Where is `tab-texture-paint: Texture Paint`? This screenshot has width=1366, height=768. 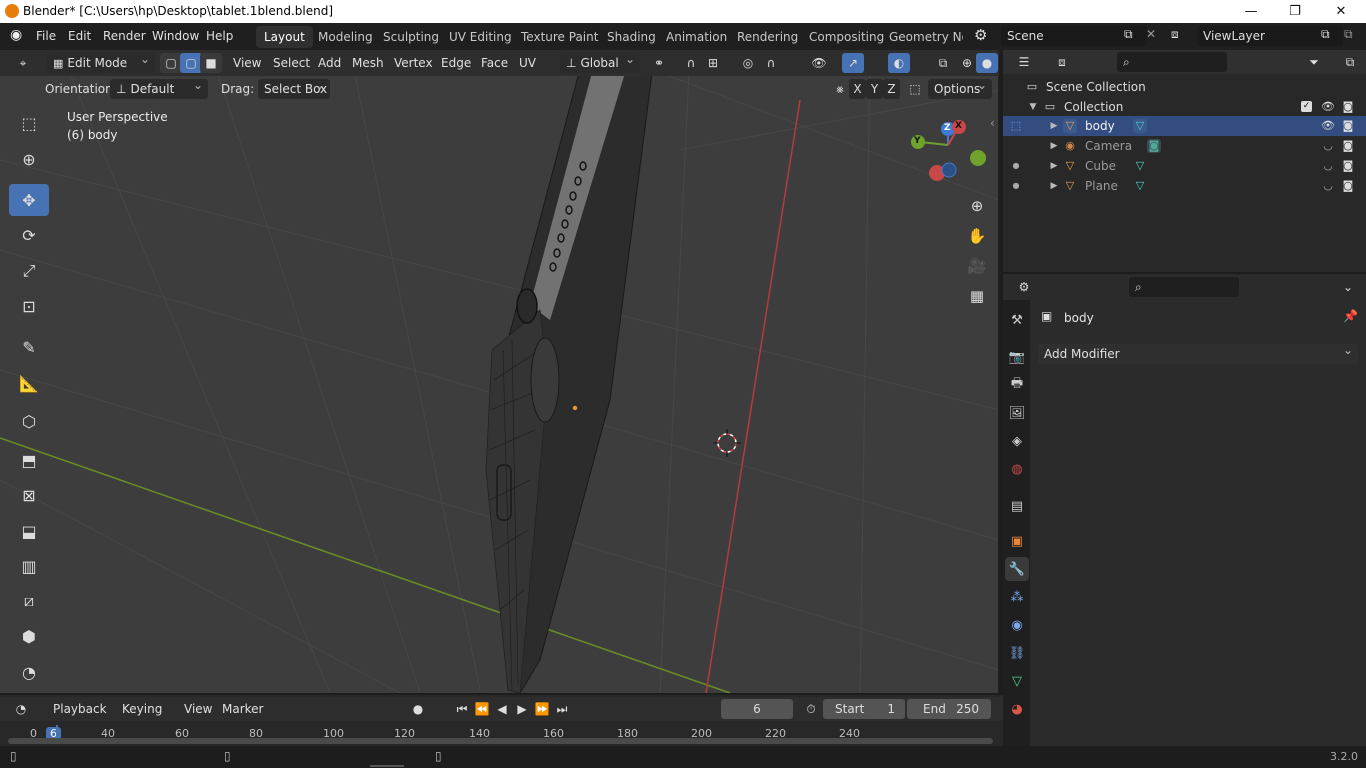
tab-texture-paint: Texture Paint is located at coordinates (559, 37).